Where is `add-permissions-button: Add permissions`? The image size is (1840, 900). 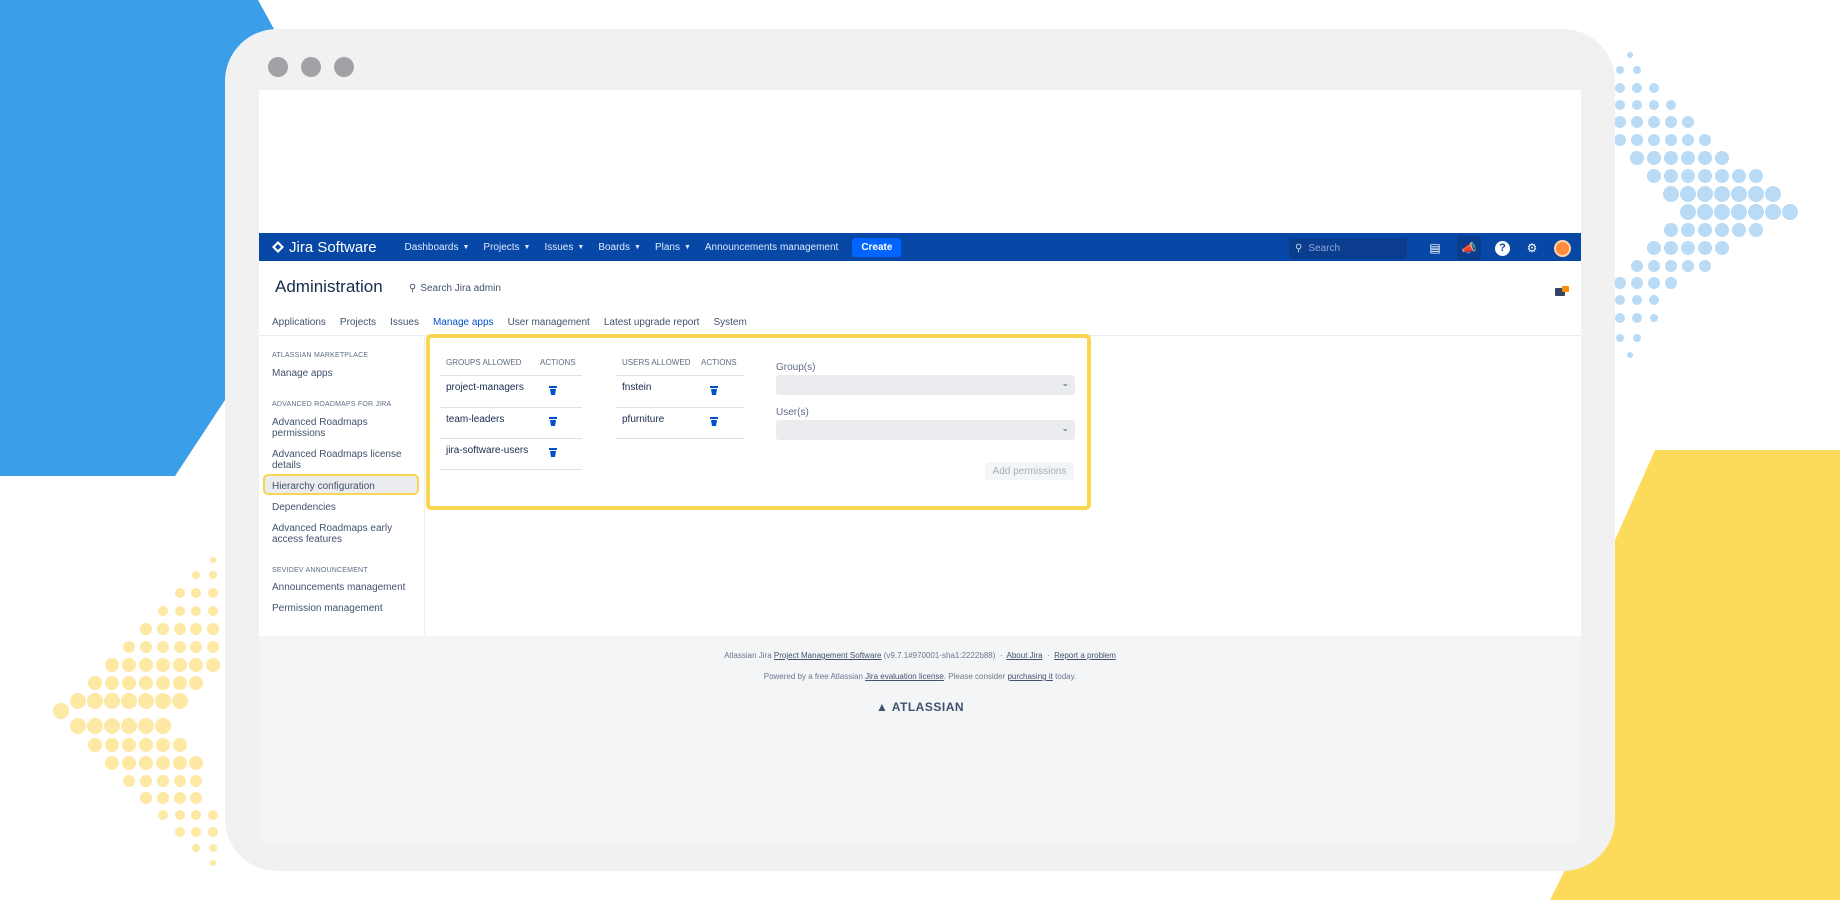 add-permissions-button: Add permissions is located at coordinates (1029, 471).